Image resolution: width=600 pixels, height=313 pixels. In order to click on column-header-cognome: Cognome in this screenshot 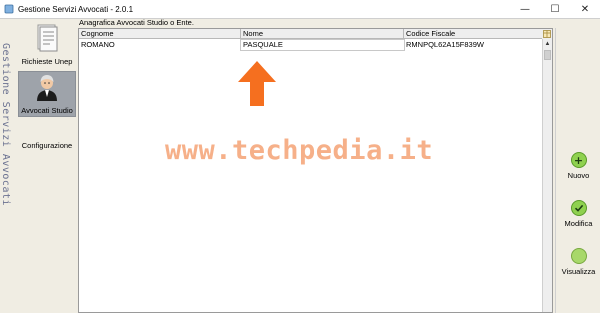, I will do `click(160, 34)`.